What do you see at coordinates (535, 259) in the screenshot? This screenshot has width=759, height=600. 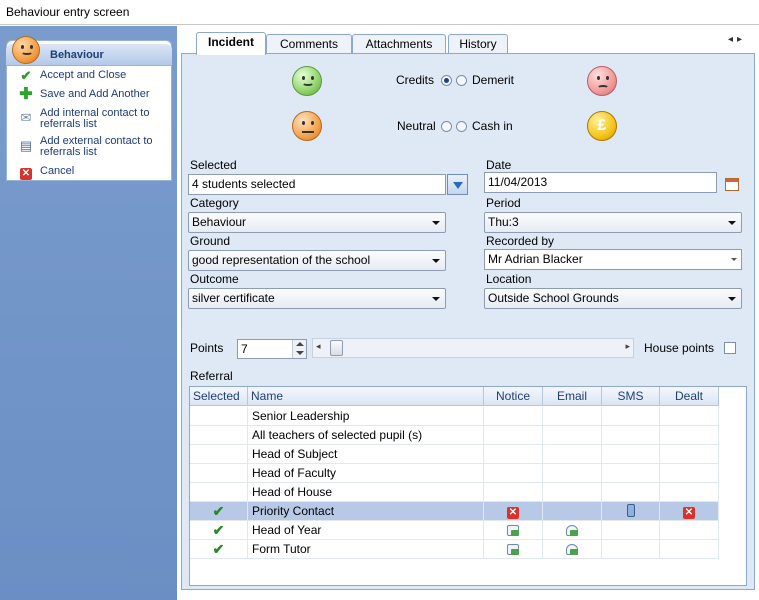 I see `recorded-by-value: Mr Adrian Blacker` at bounding box center [535, 259].